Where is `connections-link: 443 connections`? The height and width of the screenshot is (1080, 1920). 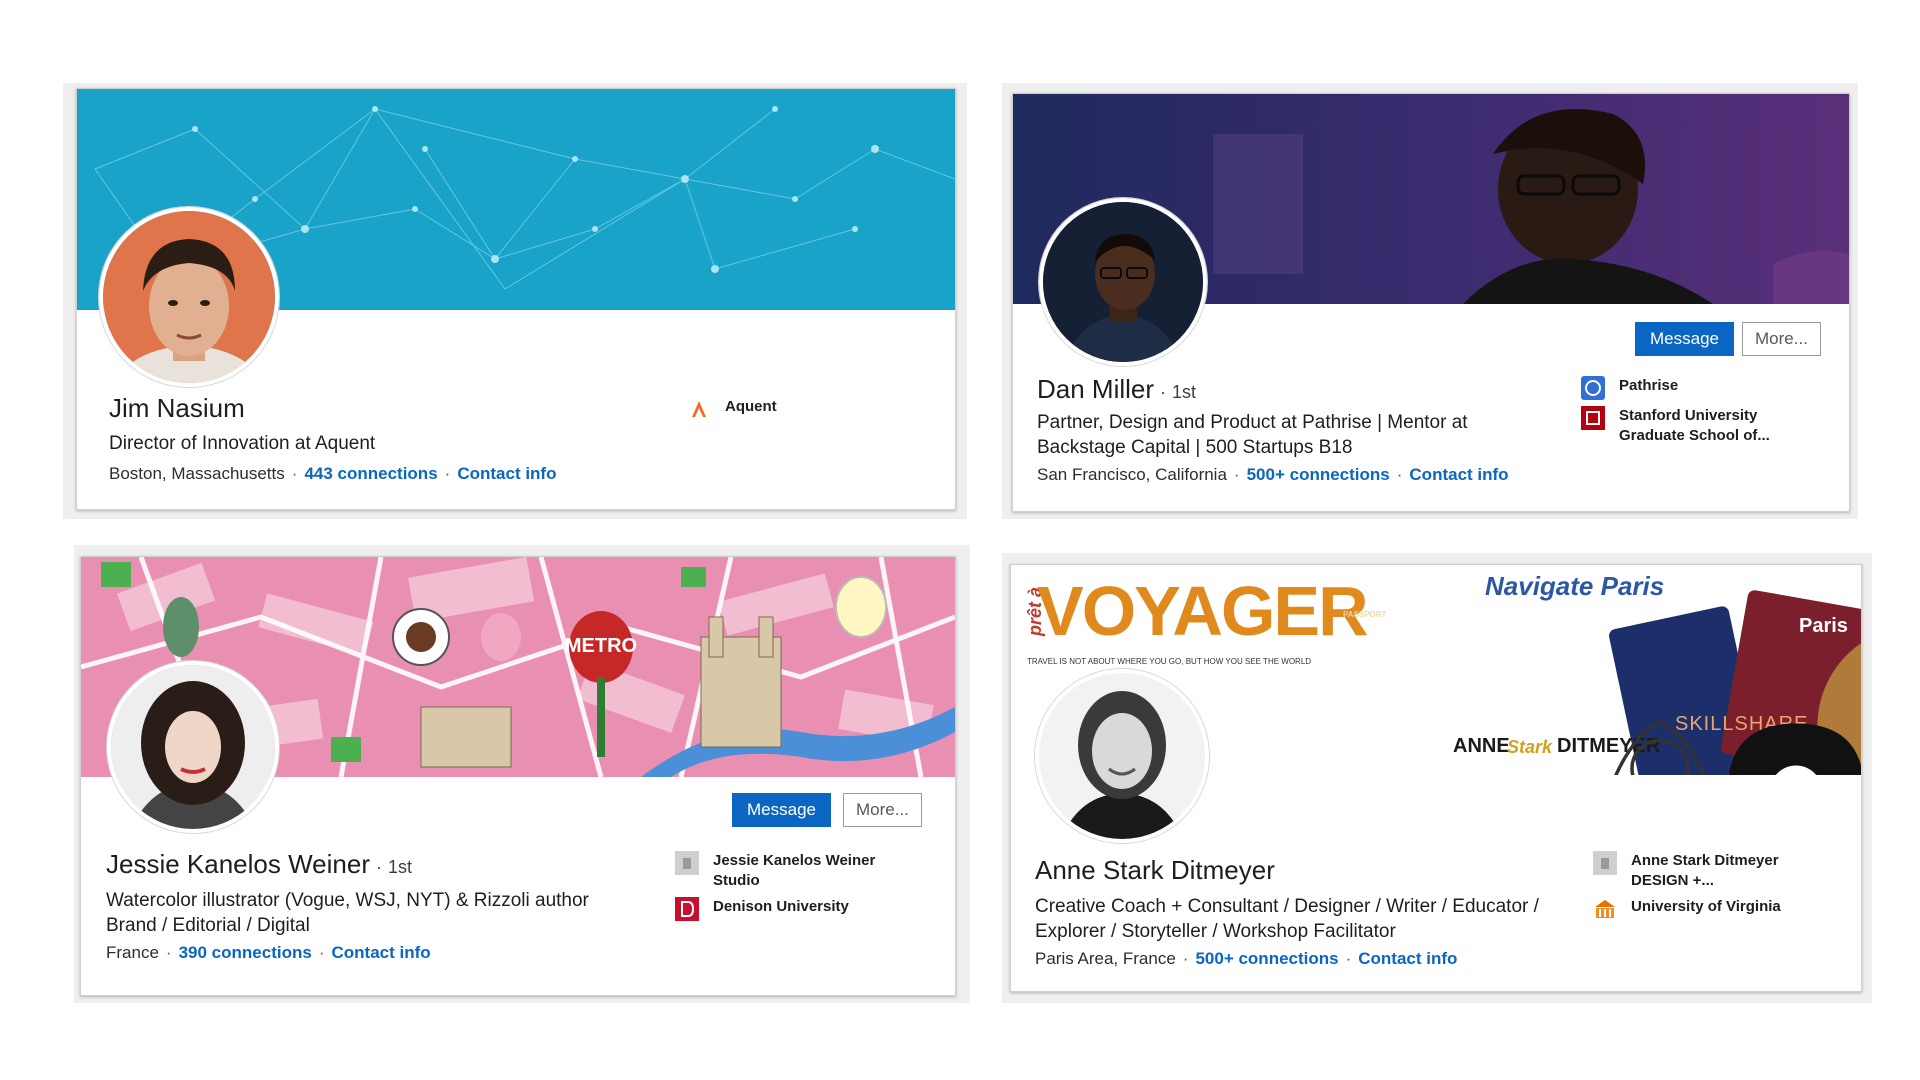
connections-link: 443 connections is located at coordinates (370, 473).